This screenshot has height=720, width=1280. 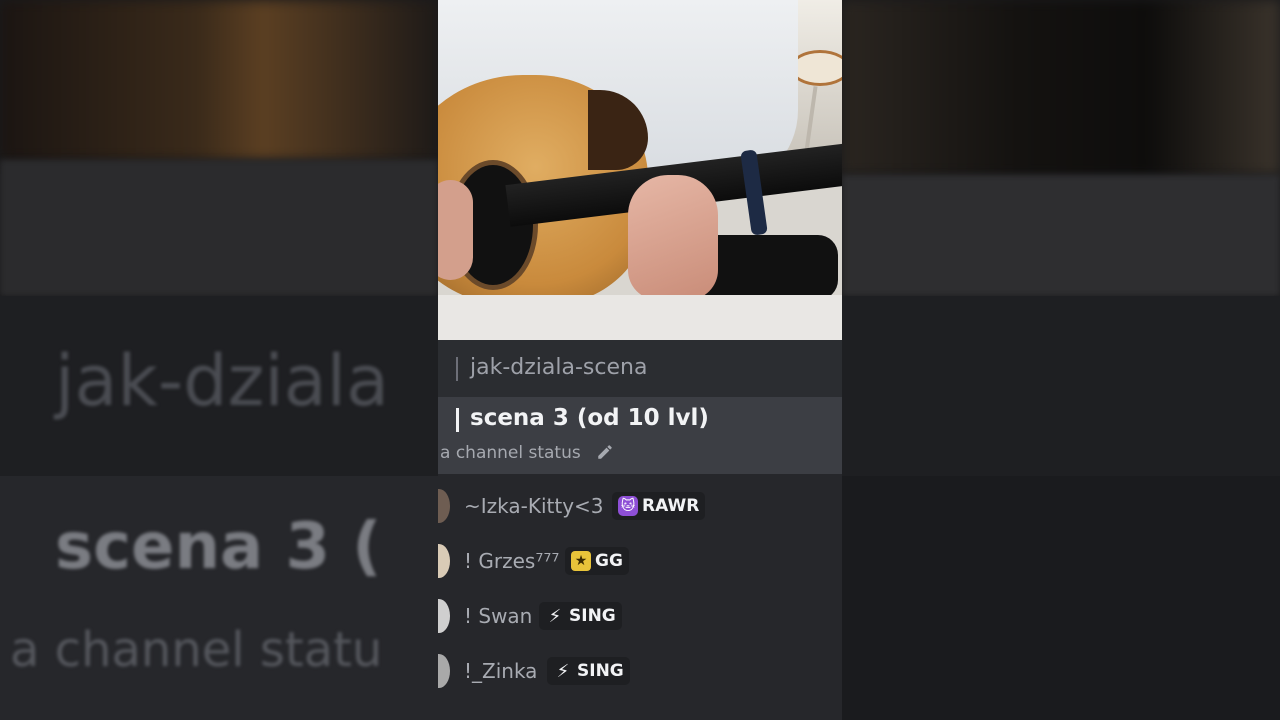 What do you see at coordinates (196, 650) in the screenshot?
I see `ghost-status-text: a channel statu` at bounding box center [196, 650].